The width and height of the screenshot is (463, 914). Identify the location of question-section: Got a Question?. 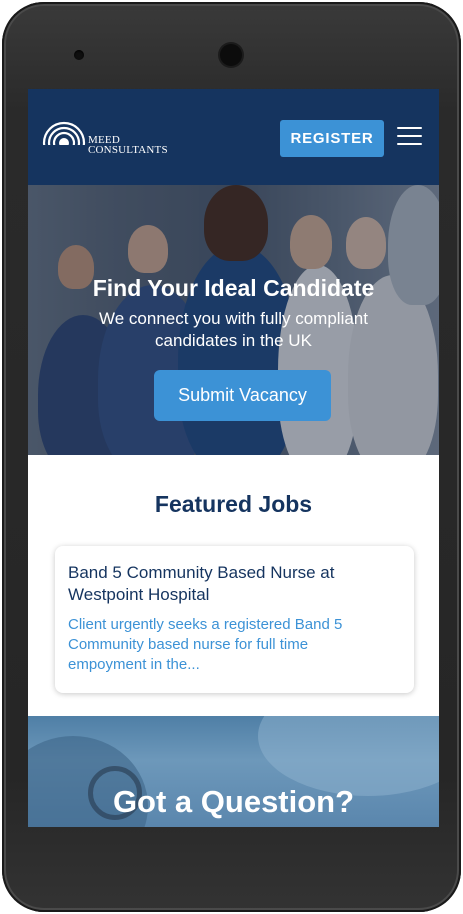
(233, 771).